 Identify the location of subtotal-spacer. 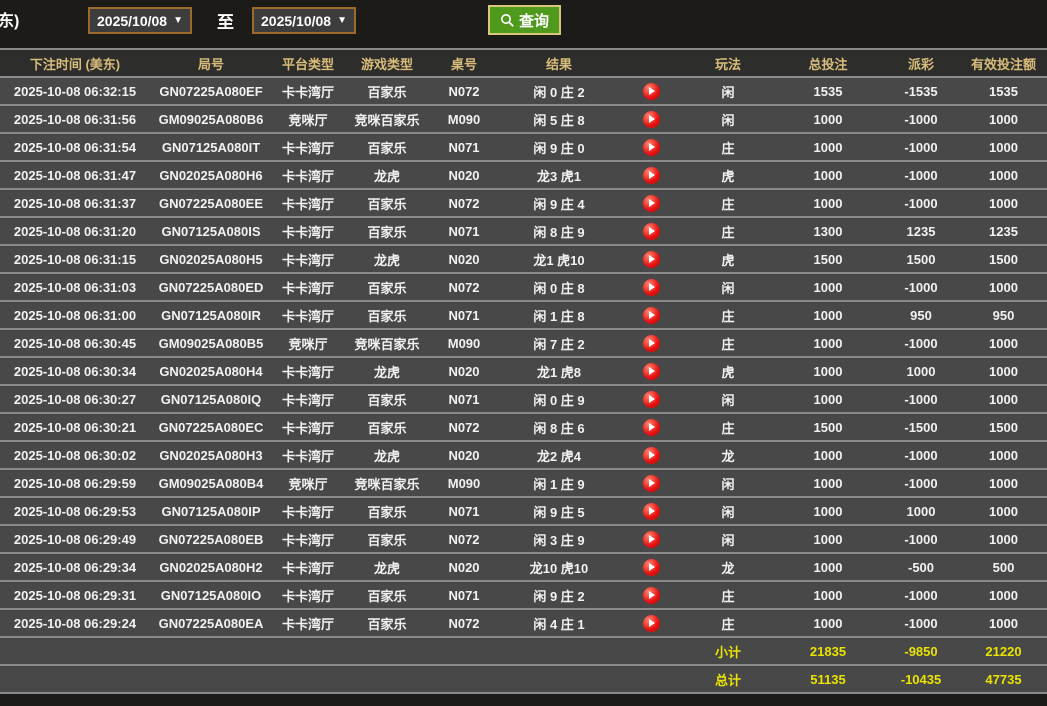
(341, 650).